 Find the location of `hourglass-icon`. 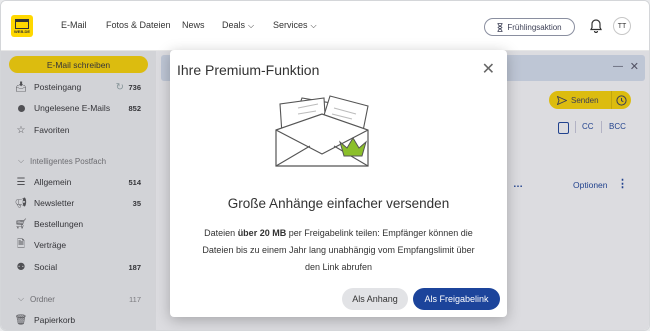

hourglass-icon is located at coordinates (500, 27).